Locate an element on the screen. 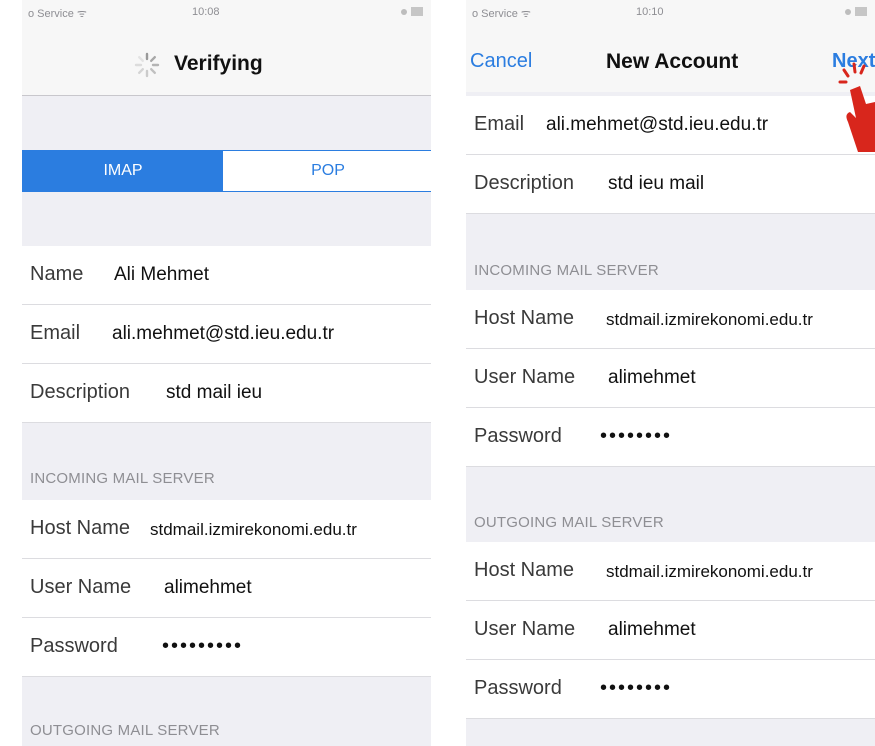 The width and height of the screenshot is (875, 746). outgoing-username-field: User Name alimehmet is located at coordinates (670, 630).